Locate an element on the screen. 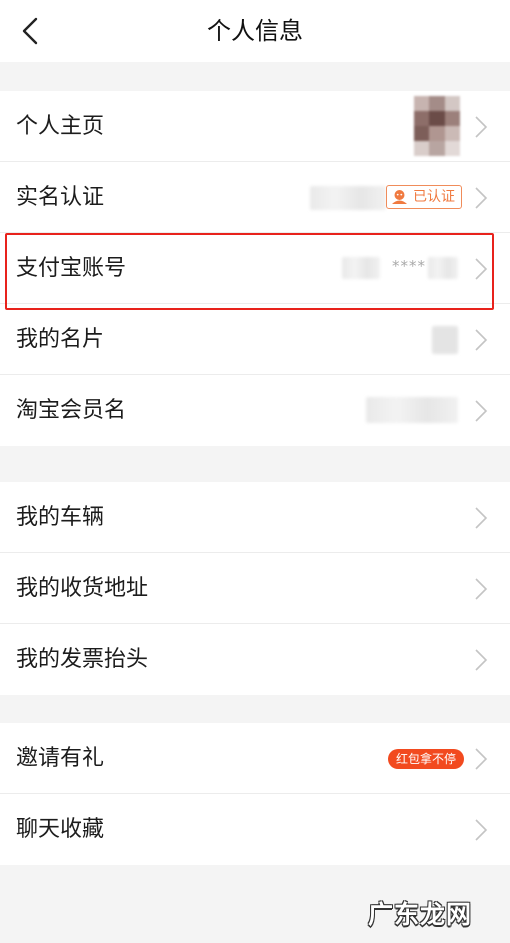 The width and height of the screenshot is (510, 943). realname-label: 实名认证 is located at coordinates (60, 197).